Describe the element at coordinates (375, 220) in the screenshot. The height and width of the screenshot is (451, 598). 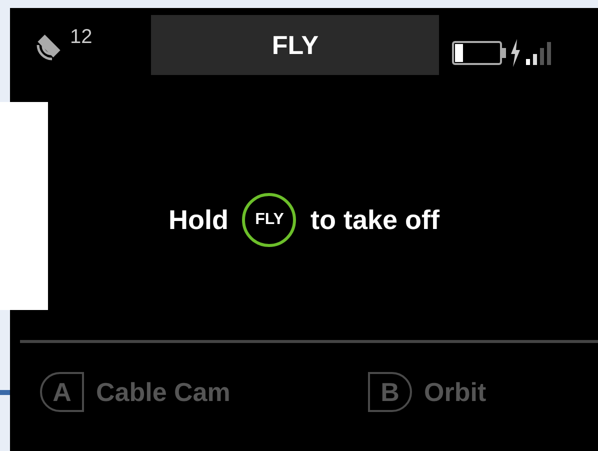
I see `instruction-text: to take off` at that location.